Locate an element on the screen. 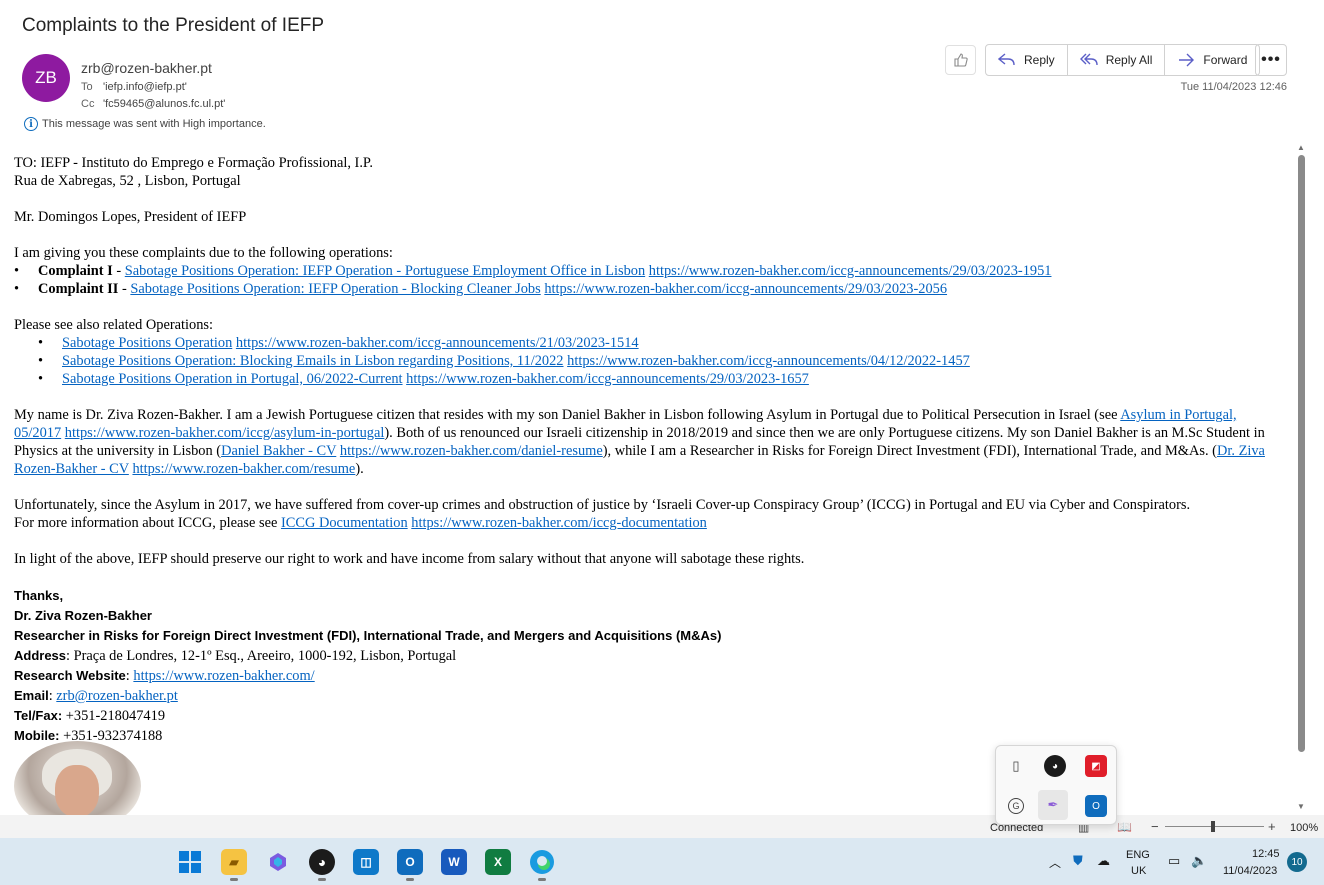  windows-logo-icon is located at coordinates (190, 862).